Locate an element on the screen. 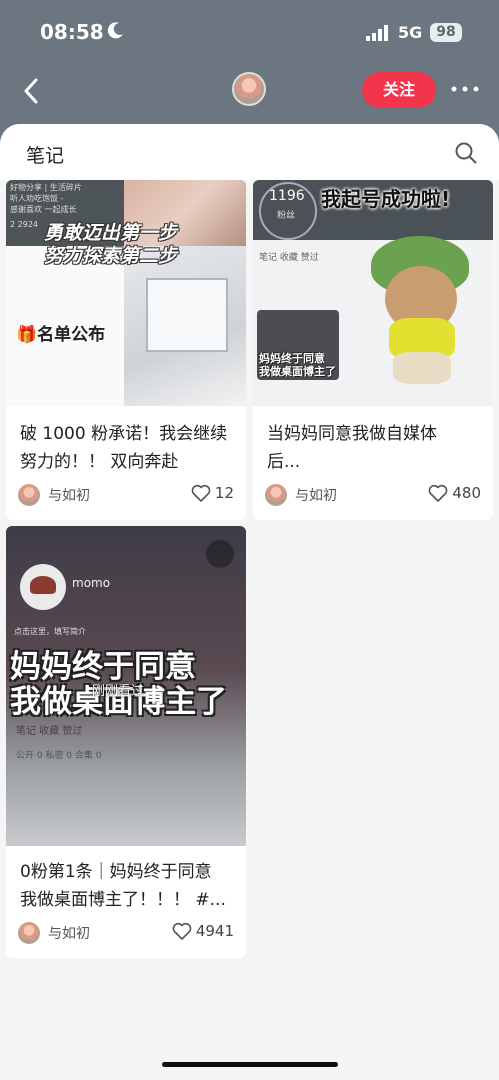 This screenshot has height=1080, width=499. note-title-line: 当妈妈同意我做自媒体 is located at coordinates (352, 434).